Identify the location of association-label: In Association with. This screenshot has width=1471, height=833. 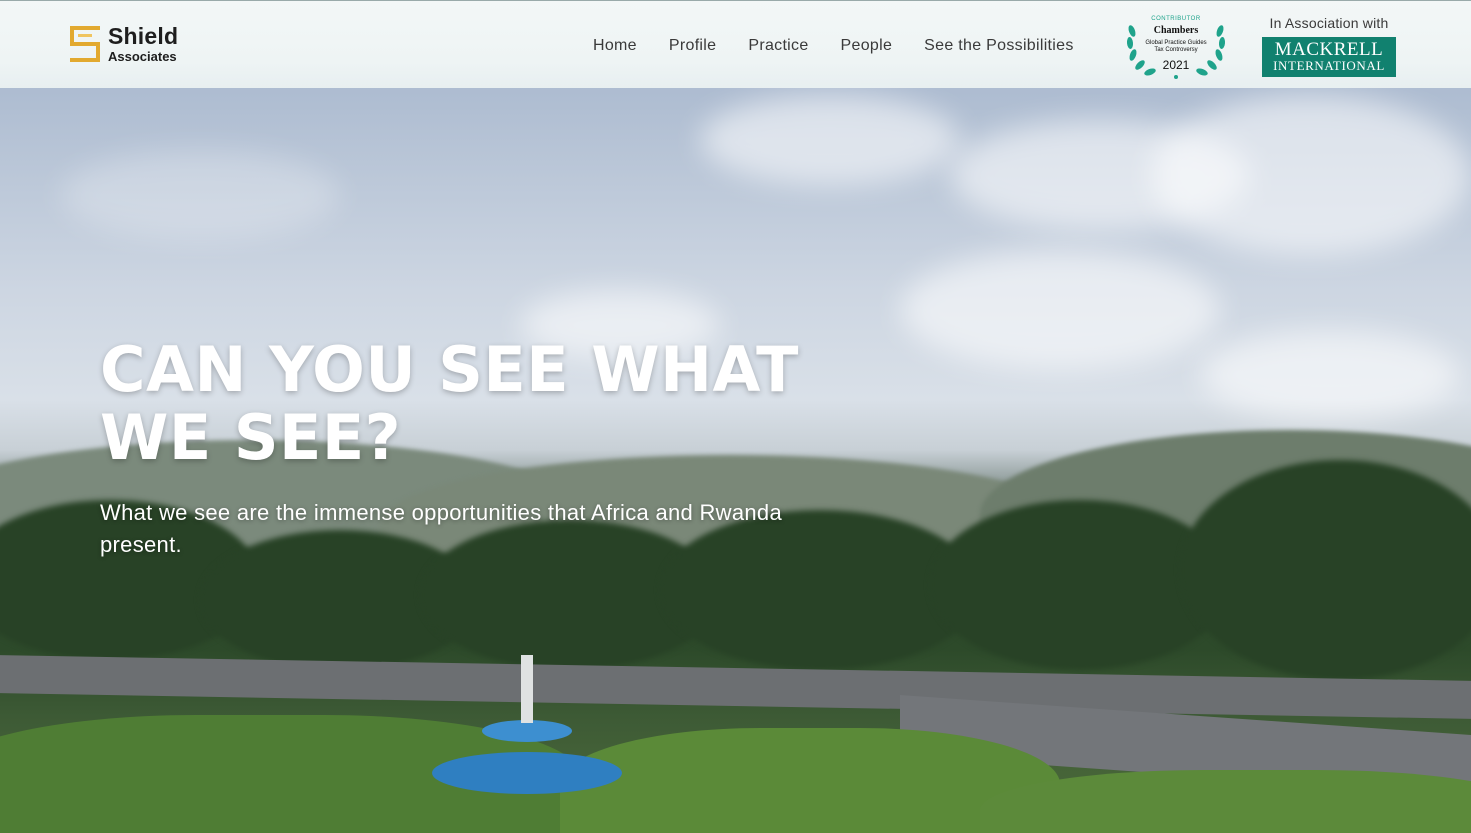
(1329, 23).